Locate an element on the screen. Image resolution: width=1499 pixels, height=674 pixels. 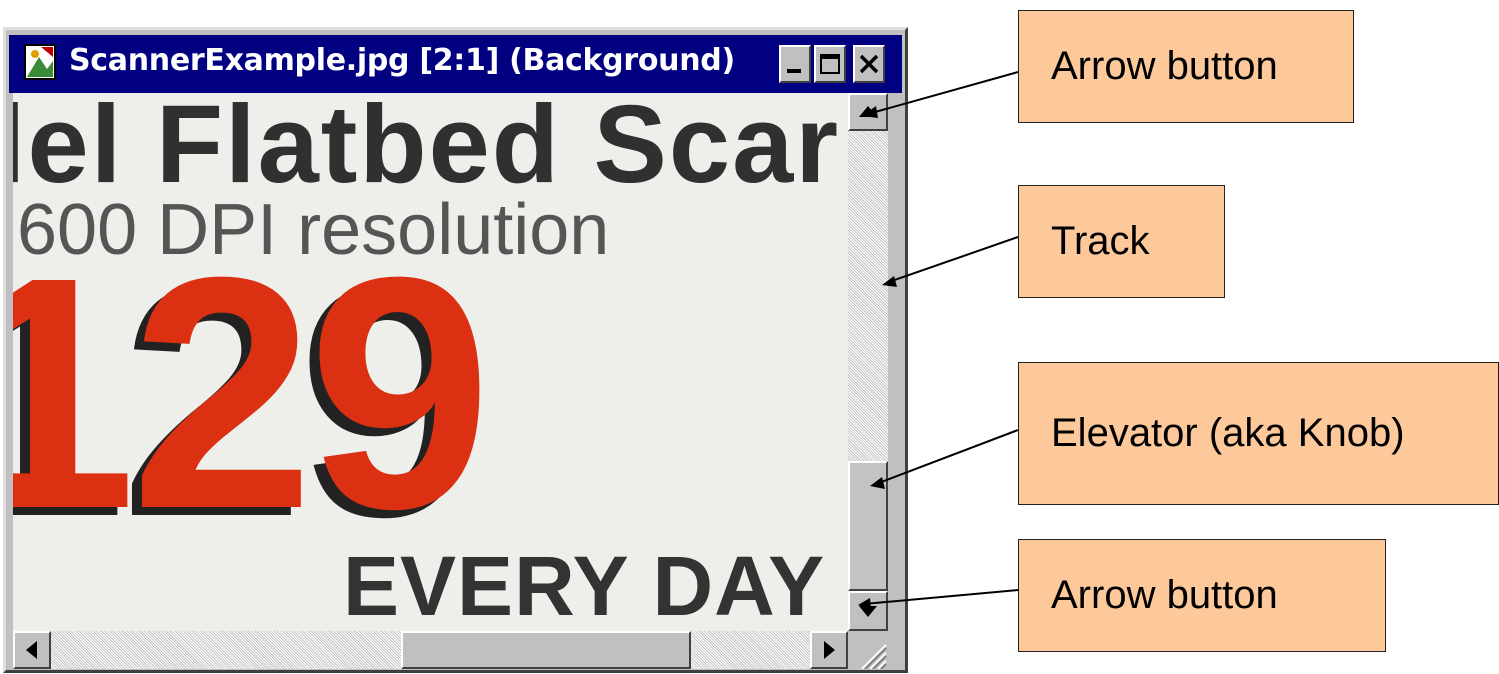
callout-arrow-button-bottom: Arrow button is located at coordinates (1202, 595).